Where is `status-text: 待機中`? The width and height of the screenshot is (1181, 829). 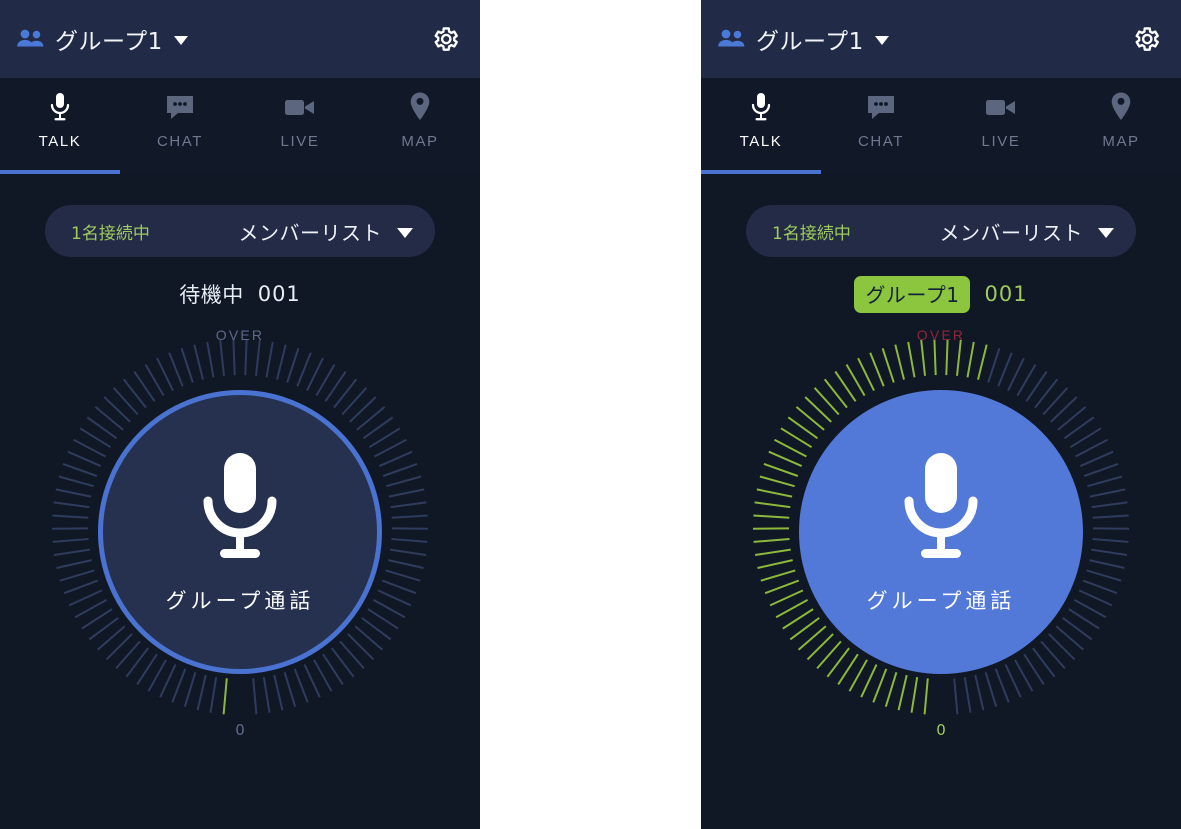 status-text: 待機中 is located at coordinates (211, 295).